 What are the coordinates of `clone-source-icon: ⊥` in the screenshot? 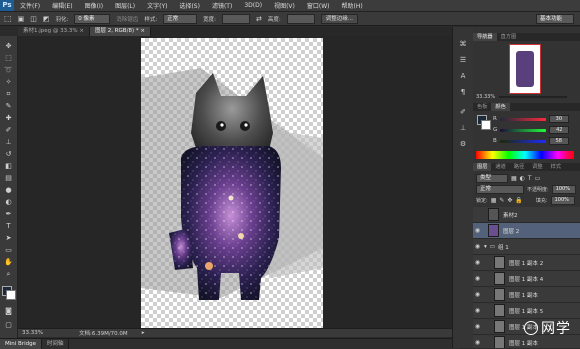 It's located at (463, 128).